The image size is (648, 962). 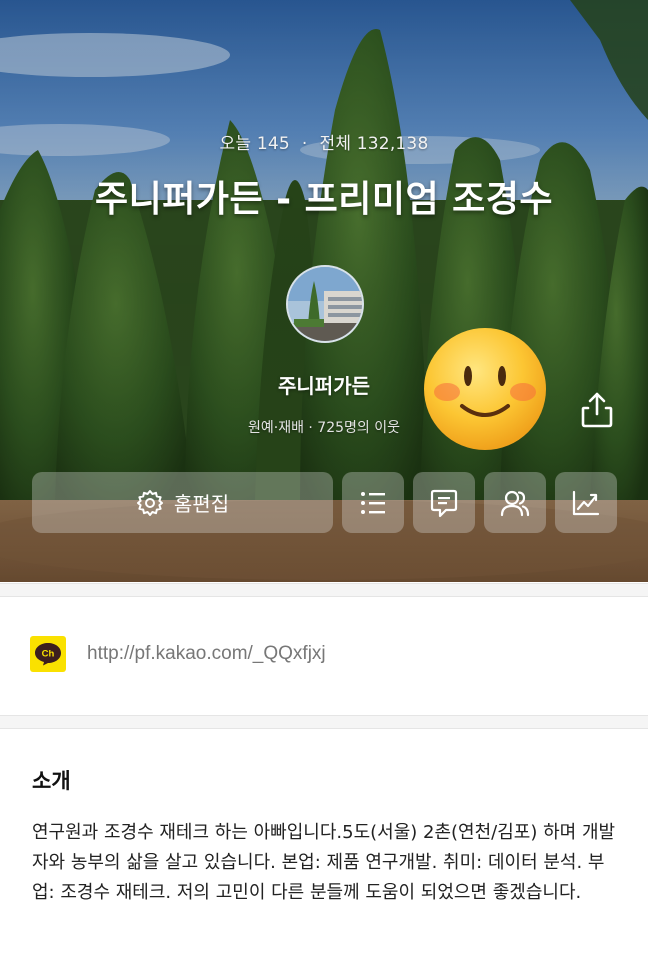 What do you see at coordinates (201, 504) in the screenshot?
I see `home-edit-label: 홈편집` at bounding box center [201, 504].